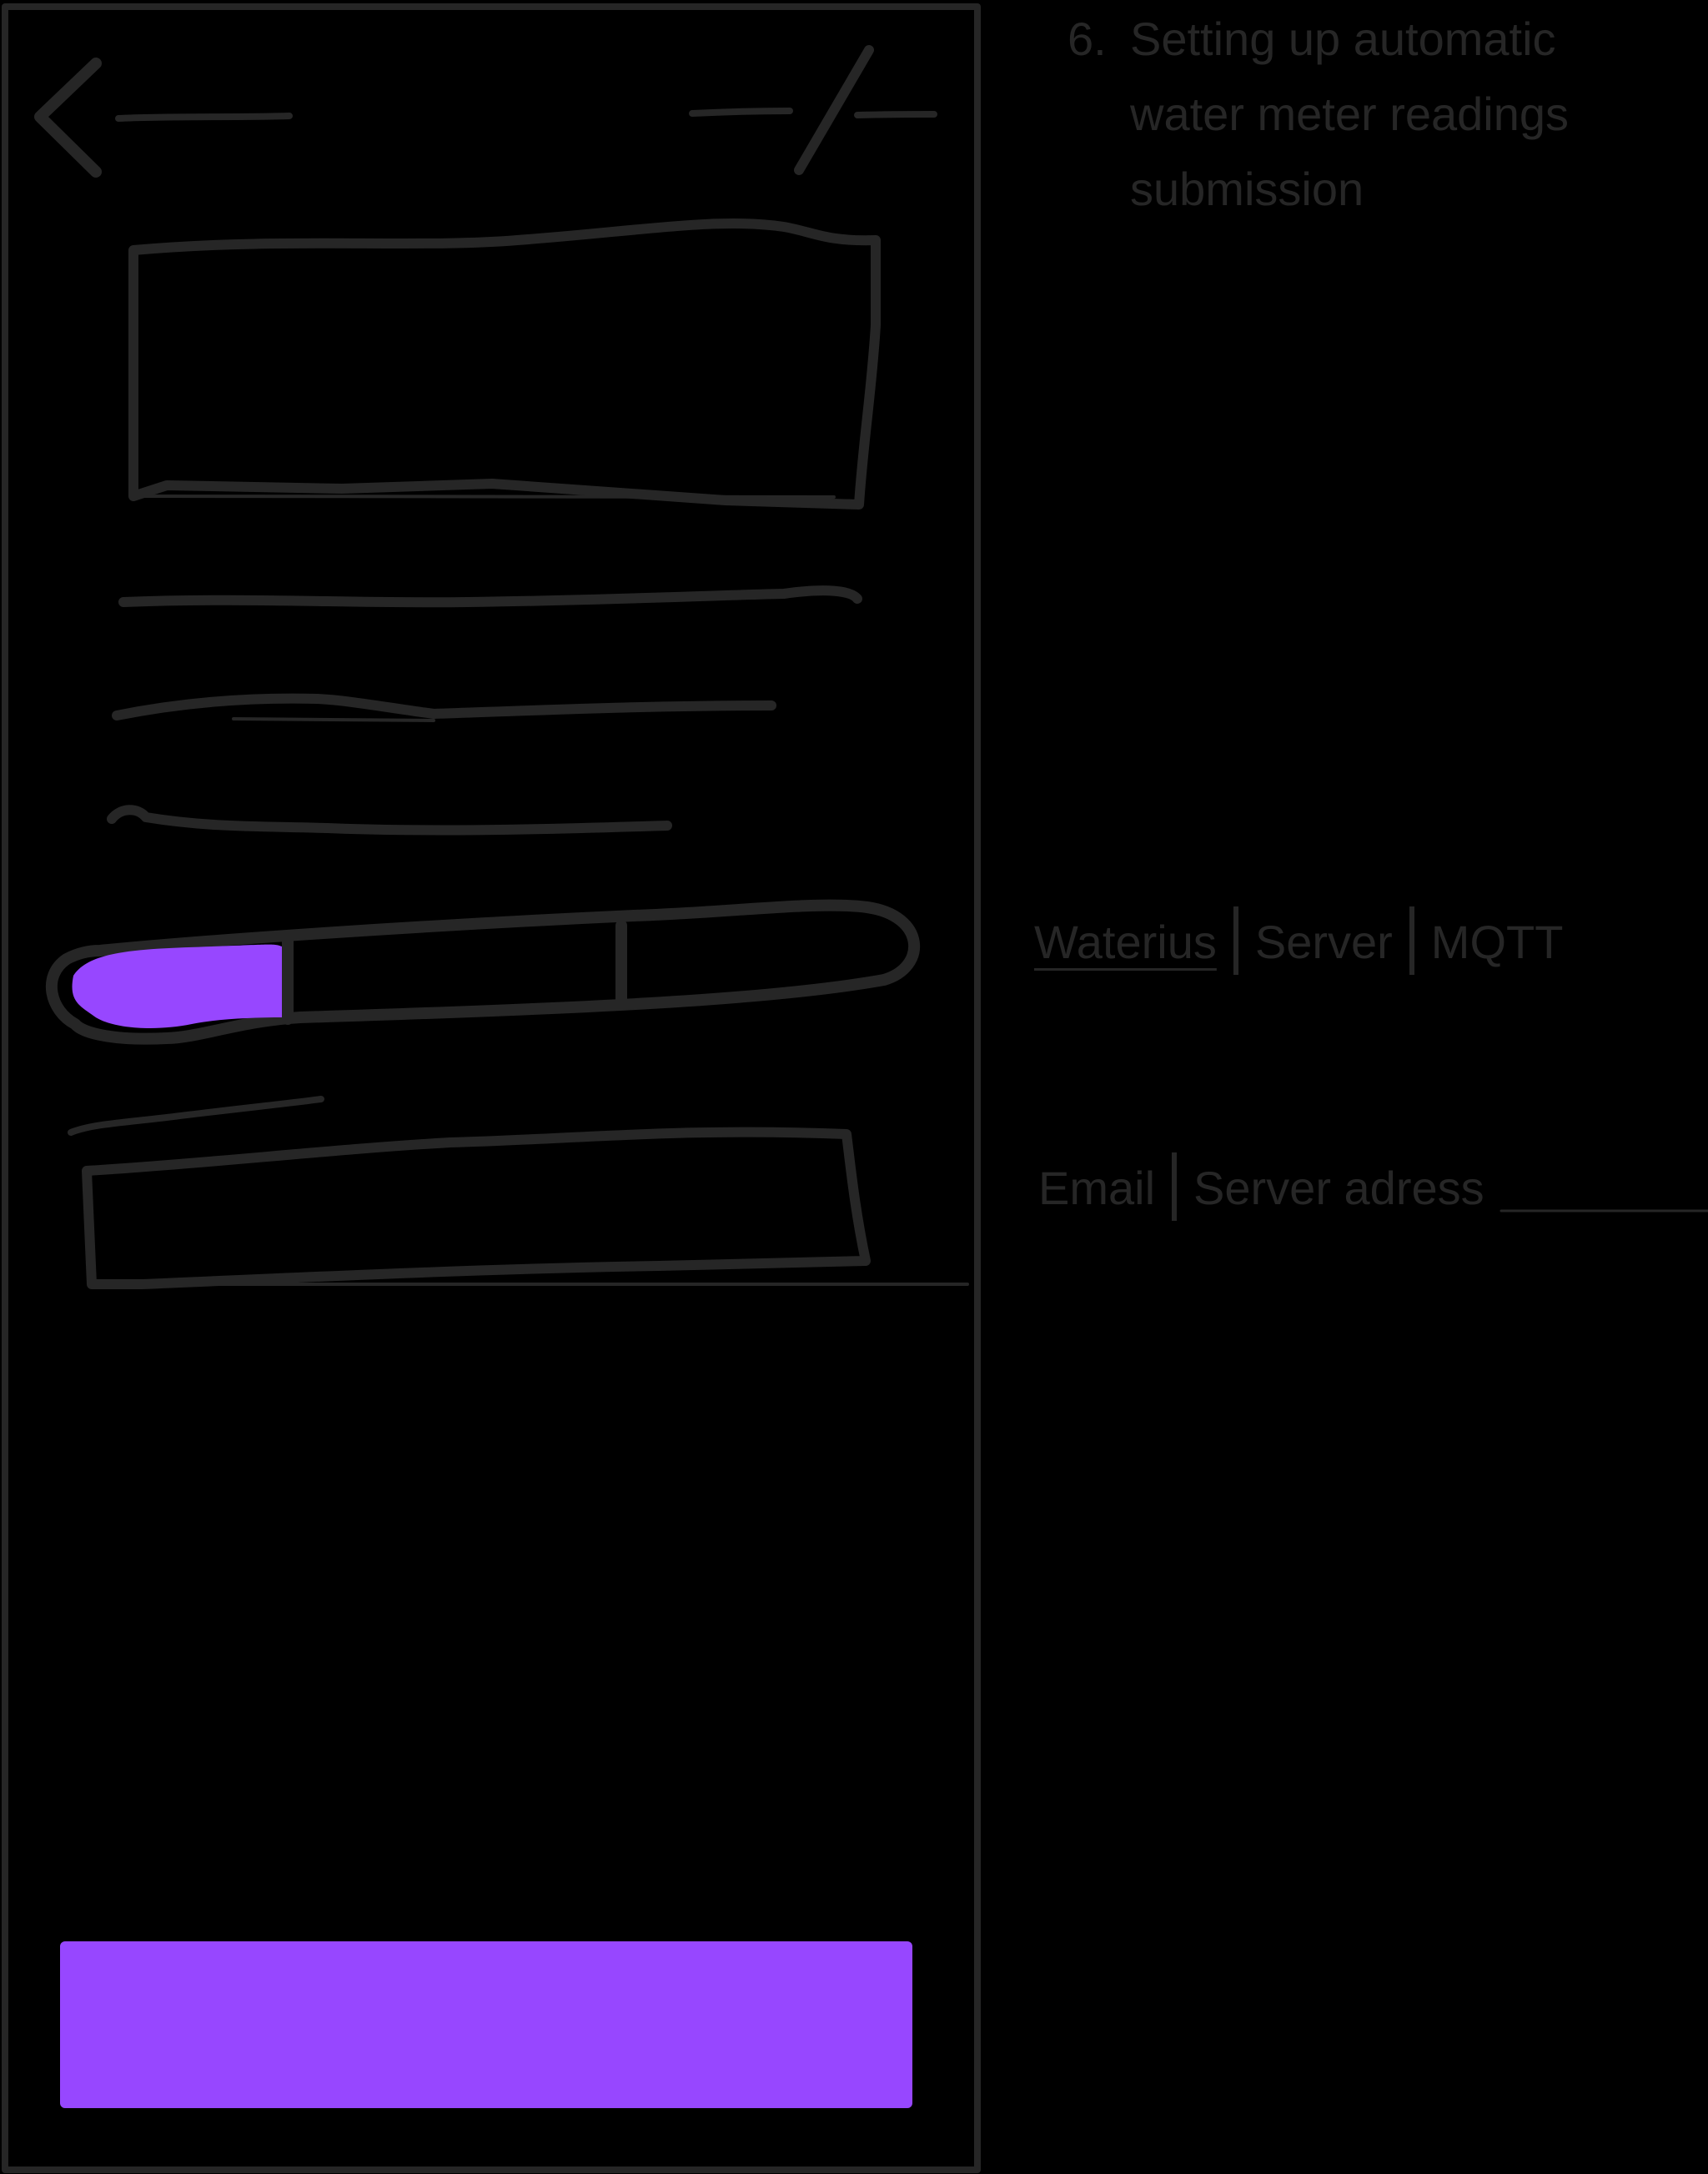 Image resolution: width=1708 pixels, height=2174 pixels. I want to click on source-options-annotation: Waterius Server MQTT, so click(1298, 942).